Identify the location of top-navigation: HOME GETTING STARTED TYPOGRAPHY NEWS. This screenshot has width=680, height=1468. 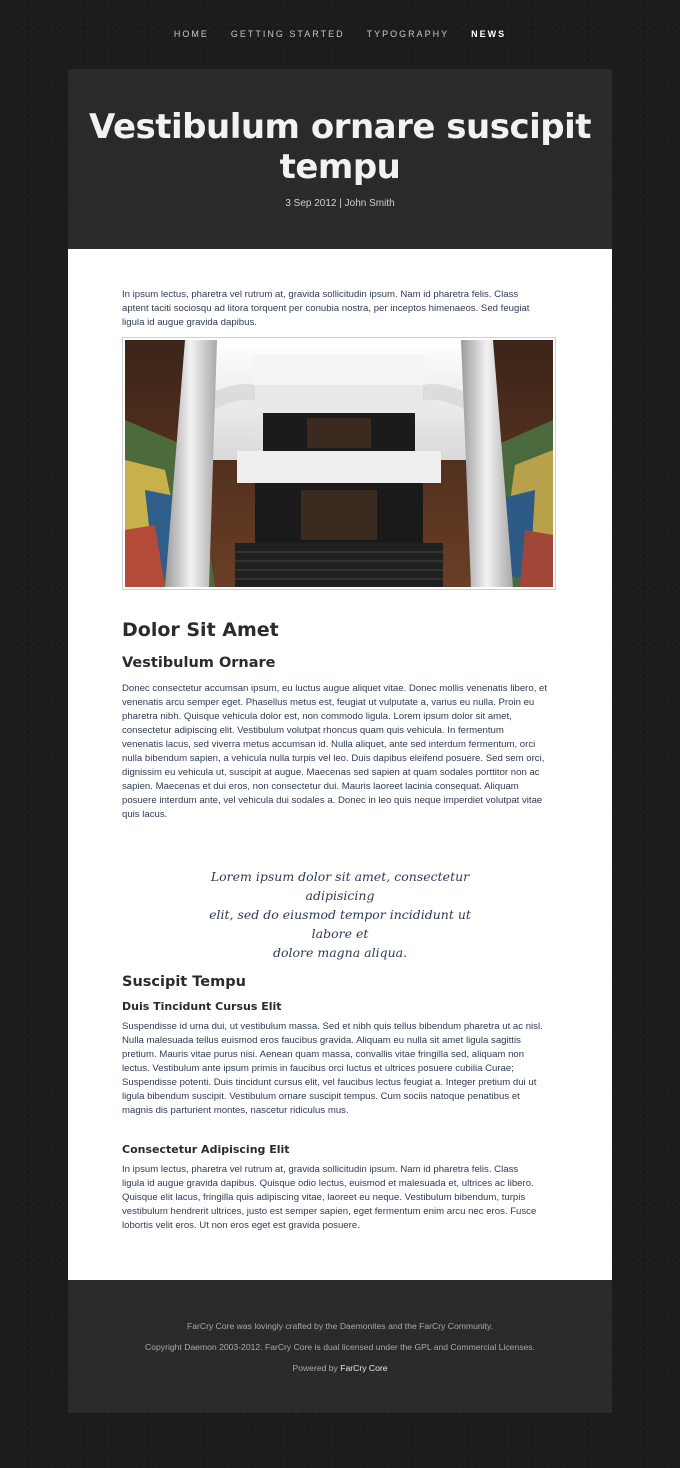
(340, 34).